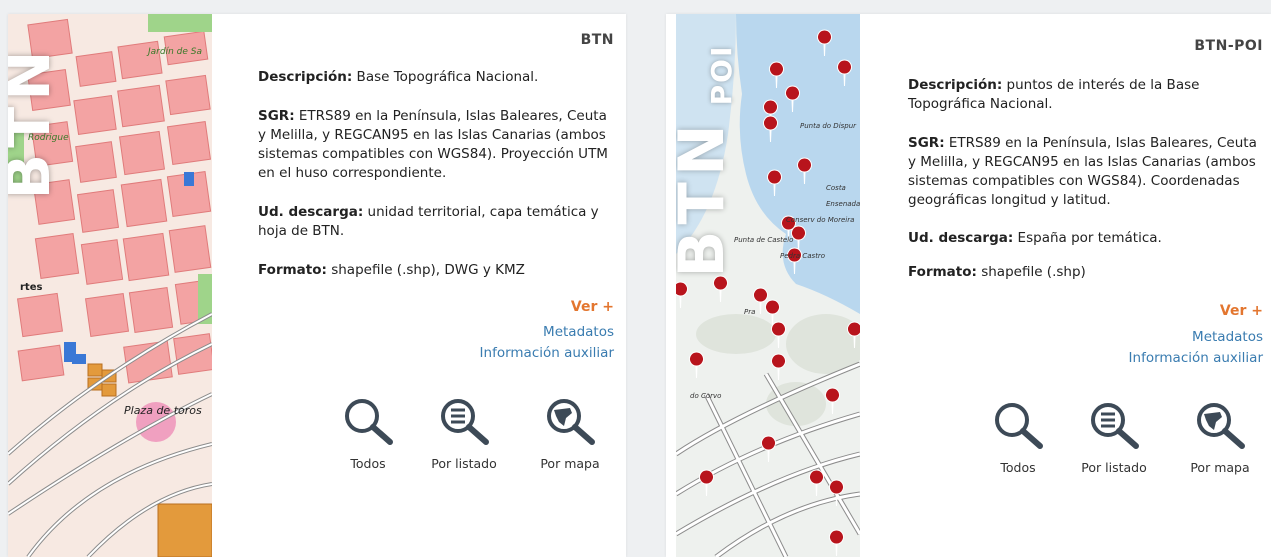  What do you see at coordinates (828, 126) in the screenshot?
I see `map-label: Punta do Dispur` at bounding box center [828, 126].